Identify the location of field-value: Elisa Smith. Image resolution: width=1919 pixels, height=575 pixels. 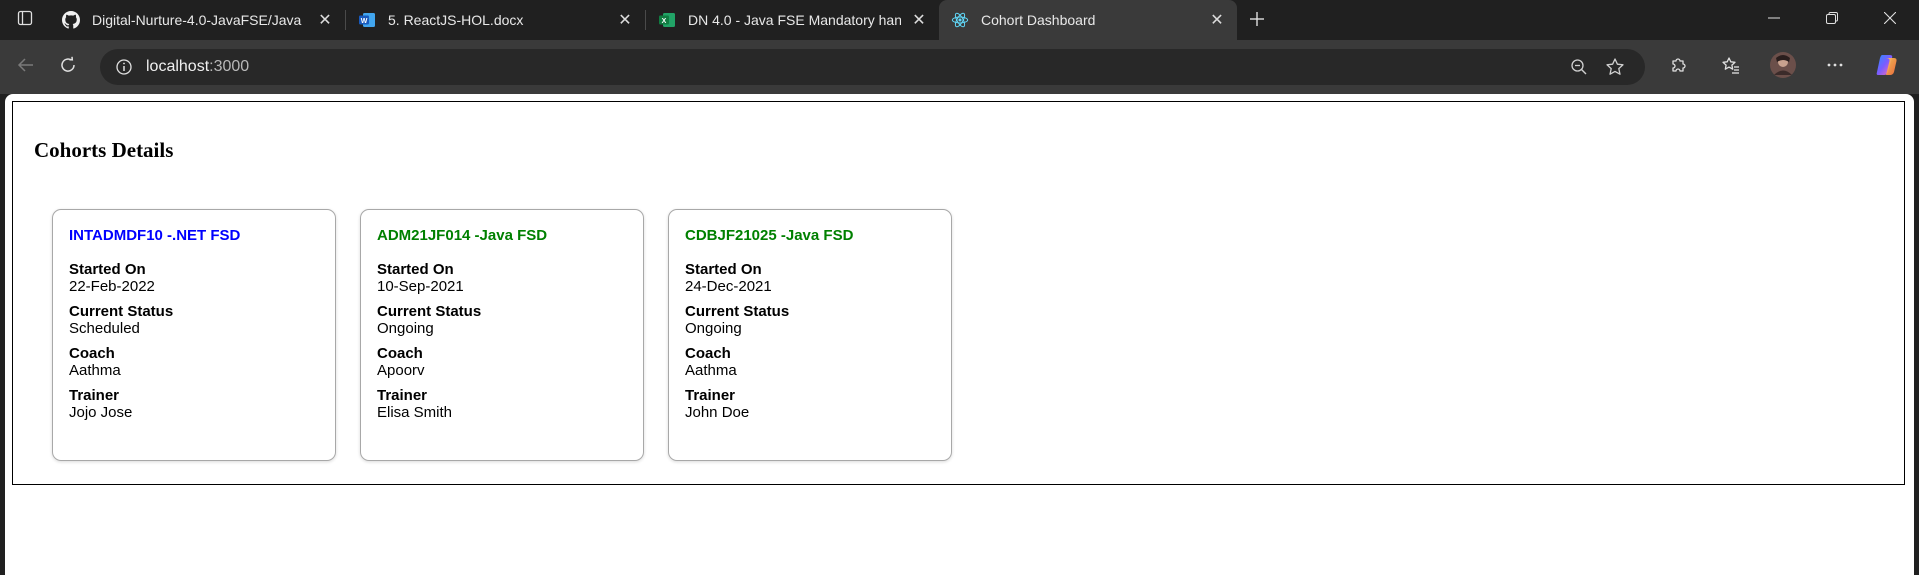
(415, 412).